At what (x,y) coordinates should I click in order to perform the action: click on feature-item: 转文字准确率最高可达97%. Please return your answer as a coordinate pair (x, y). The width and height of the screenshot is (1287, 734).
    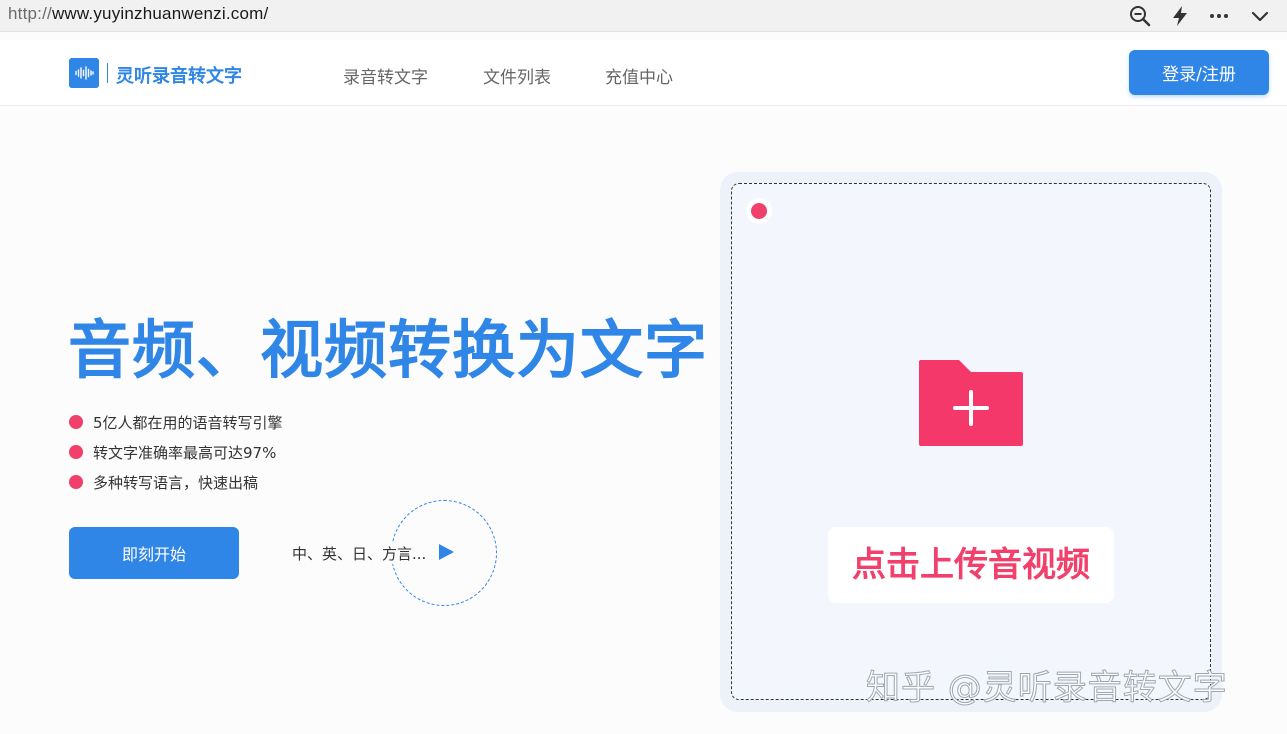
    Looking at the image, I should click on (172, 452).